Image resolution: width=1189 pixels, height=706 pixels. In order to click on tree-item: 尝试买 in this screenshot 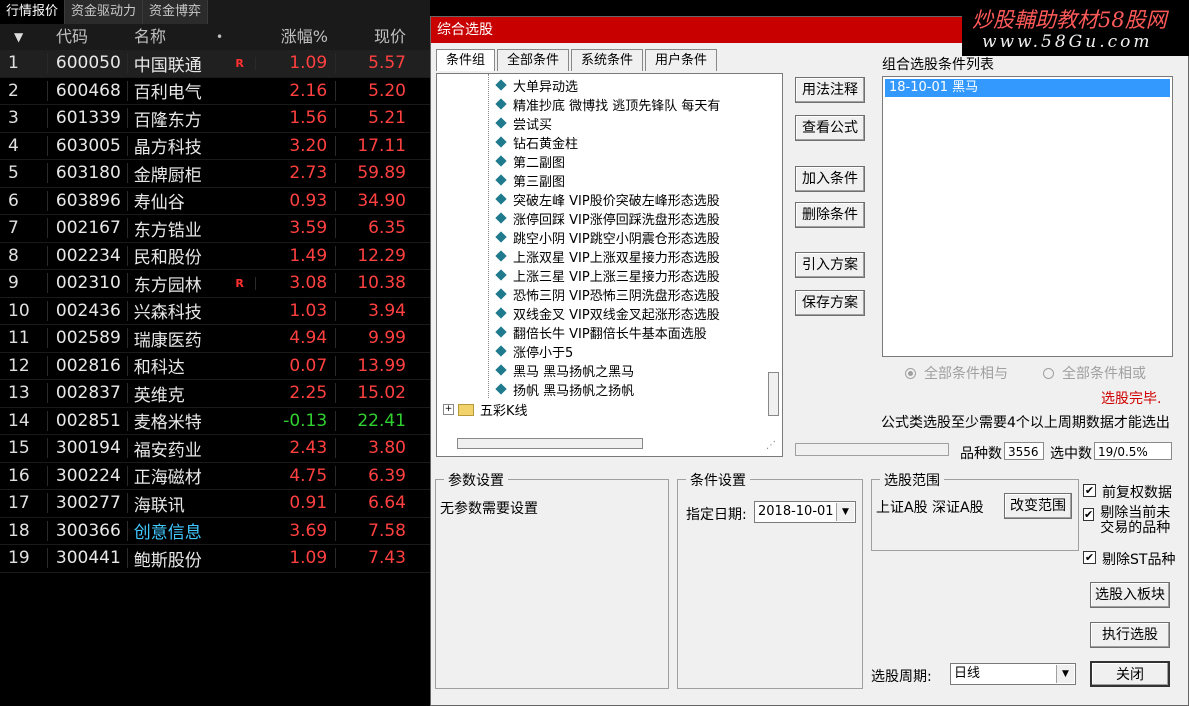, I will do `click(524, 123)`.